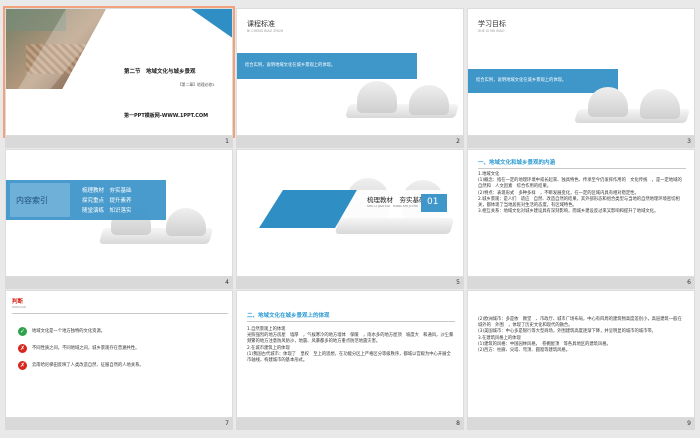  Describe the element at coordinates (119, 424) in the screenshot. I see `slide-7-footer: 7` at that location.